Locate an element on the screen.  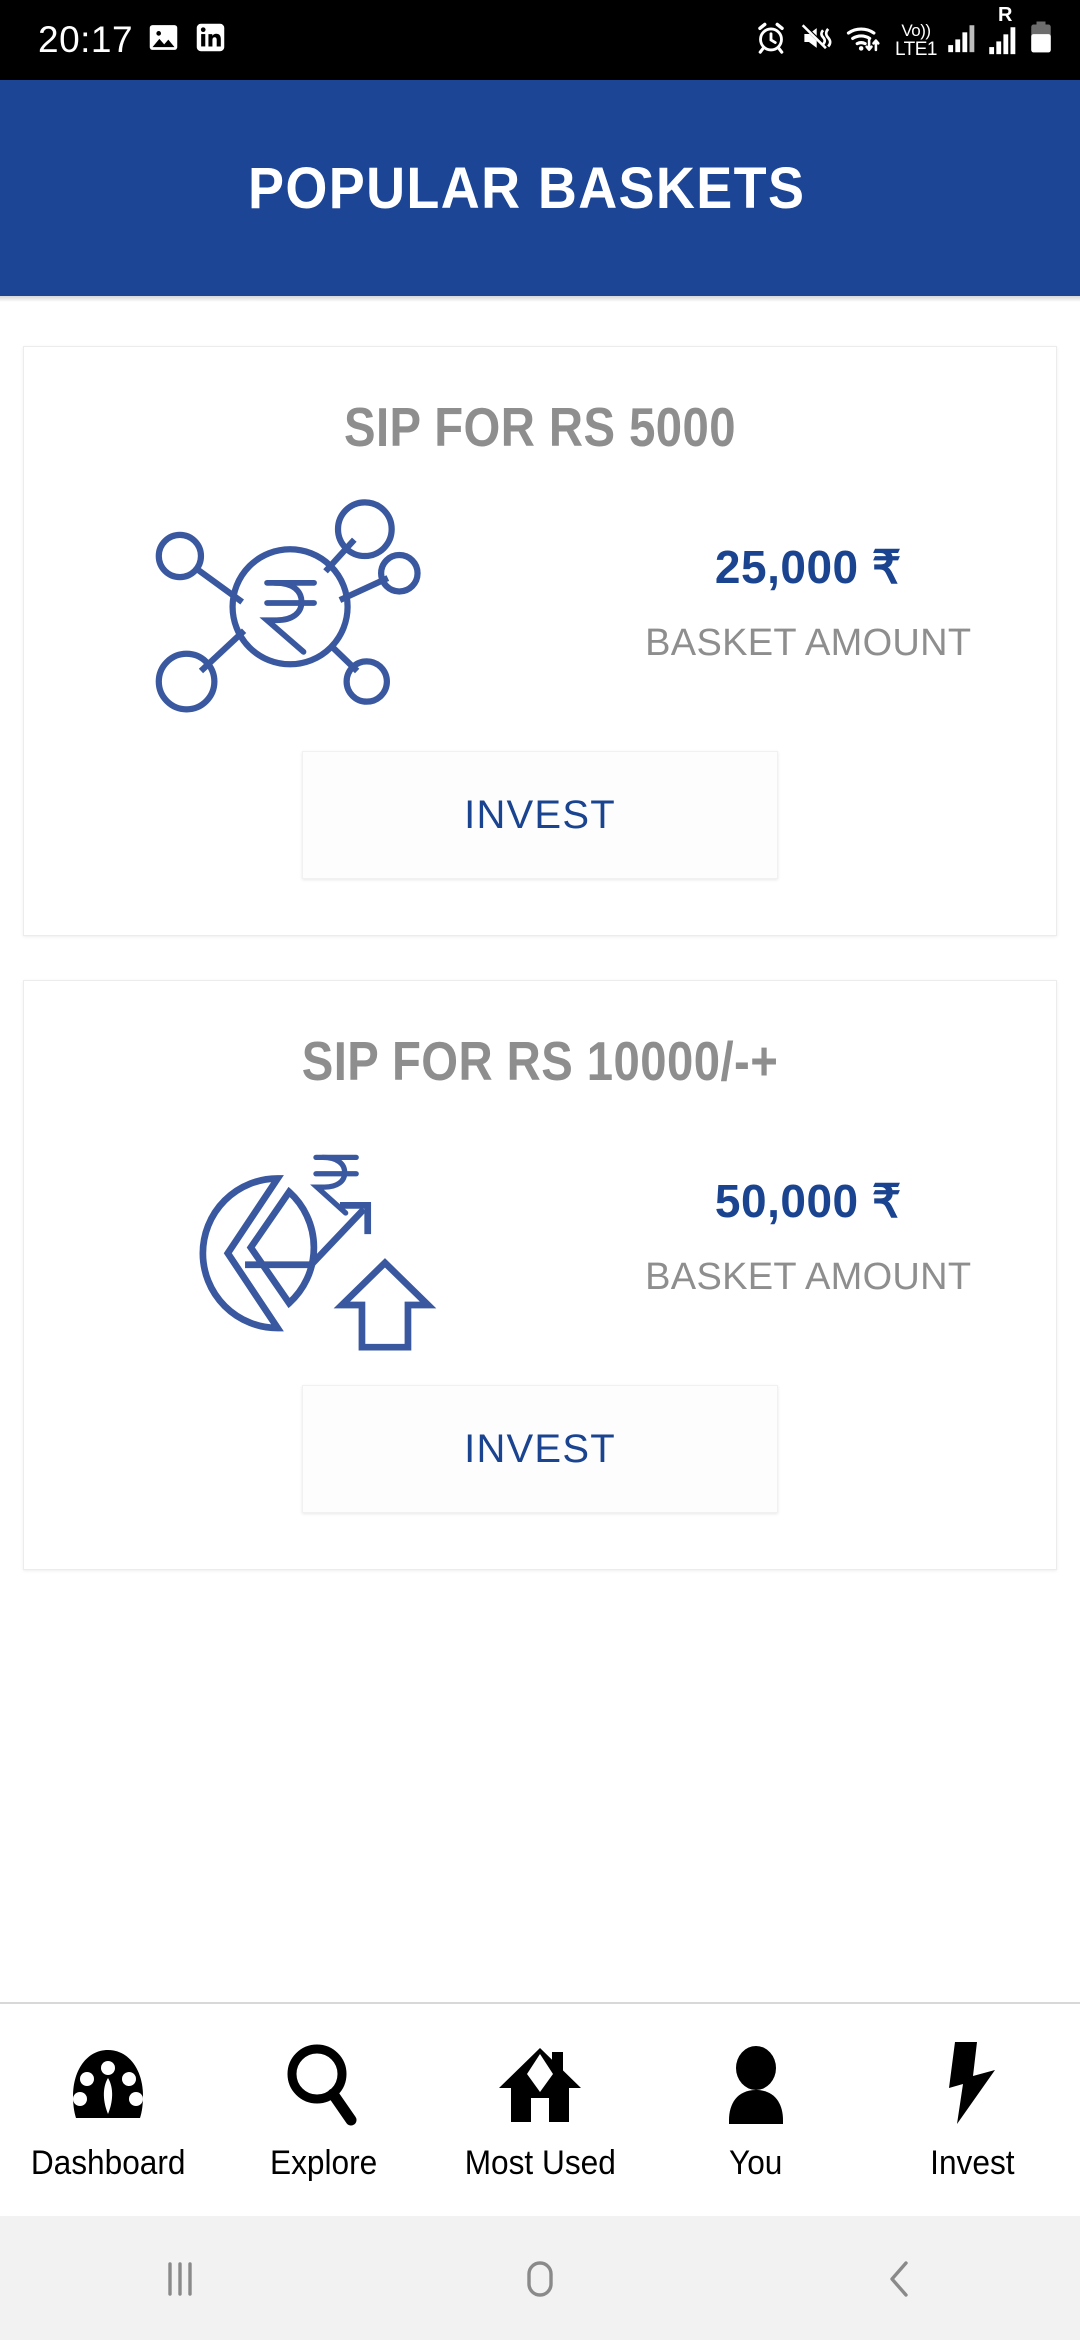
basket-title: SIP FOR RS 5000 is located at coordinates (540, 427).